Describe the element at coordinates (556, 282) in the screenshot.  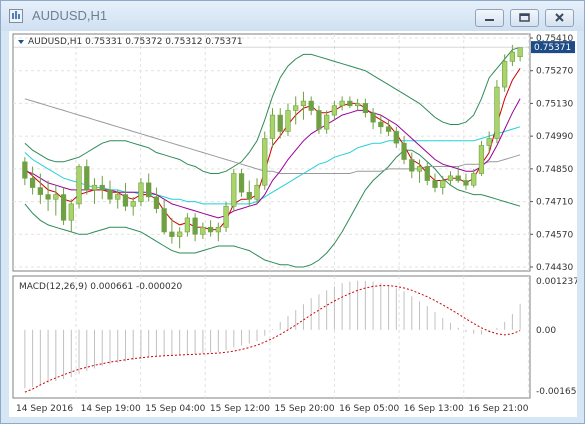
I see `macd-label: 0.001237` at that location.